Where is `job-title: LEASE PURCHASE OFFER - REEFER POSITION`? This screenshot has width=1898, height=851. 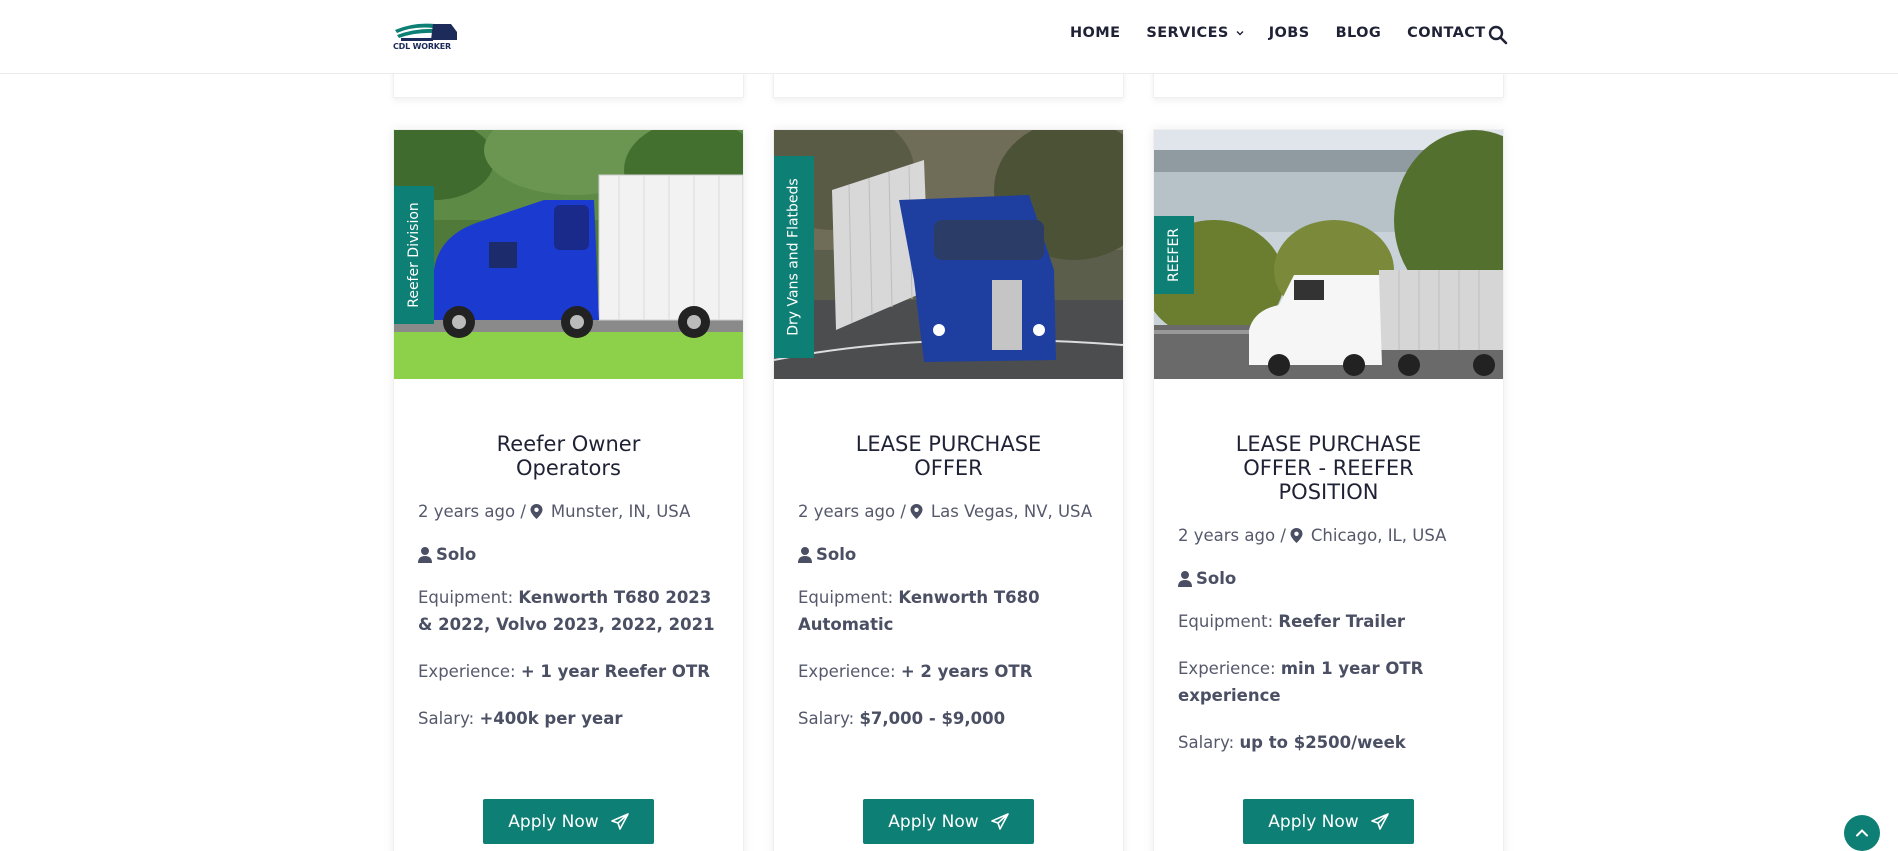 job-title: LEASE PURCHASE OFFER - REEFER POSITION is located at coordinates (1328, 468).